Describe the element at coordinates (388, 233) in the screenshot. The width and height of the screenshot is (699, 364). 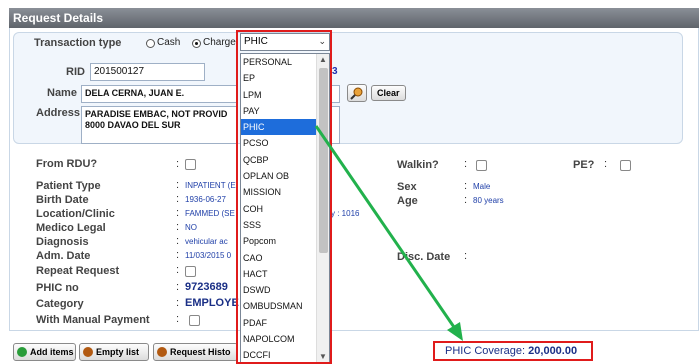
I see `annotation-arrow` at that location.